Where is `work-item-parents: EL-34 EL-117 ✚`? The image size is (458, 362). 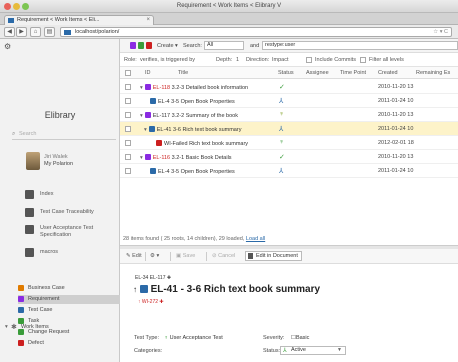
work-item-parents: EL-34 EL-117 ✚ is located at coordinates (153, 278).